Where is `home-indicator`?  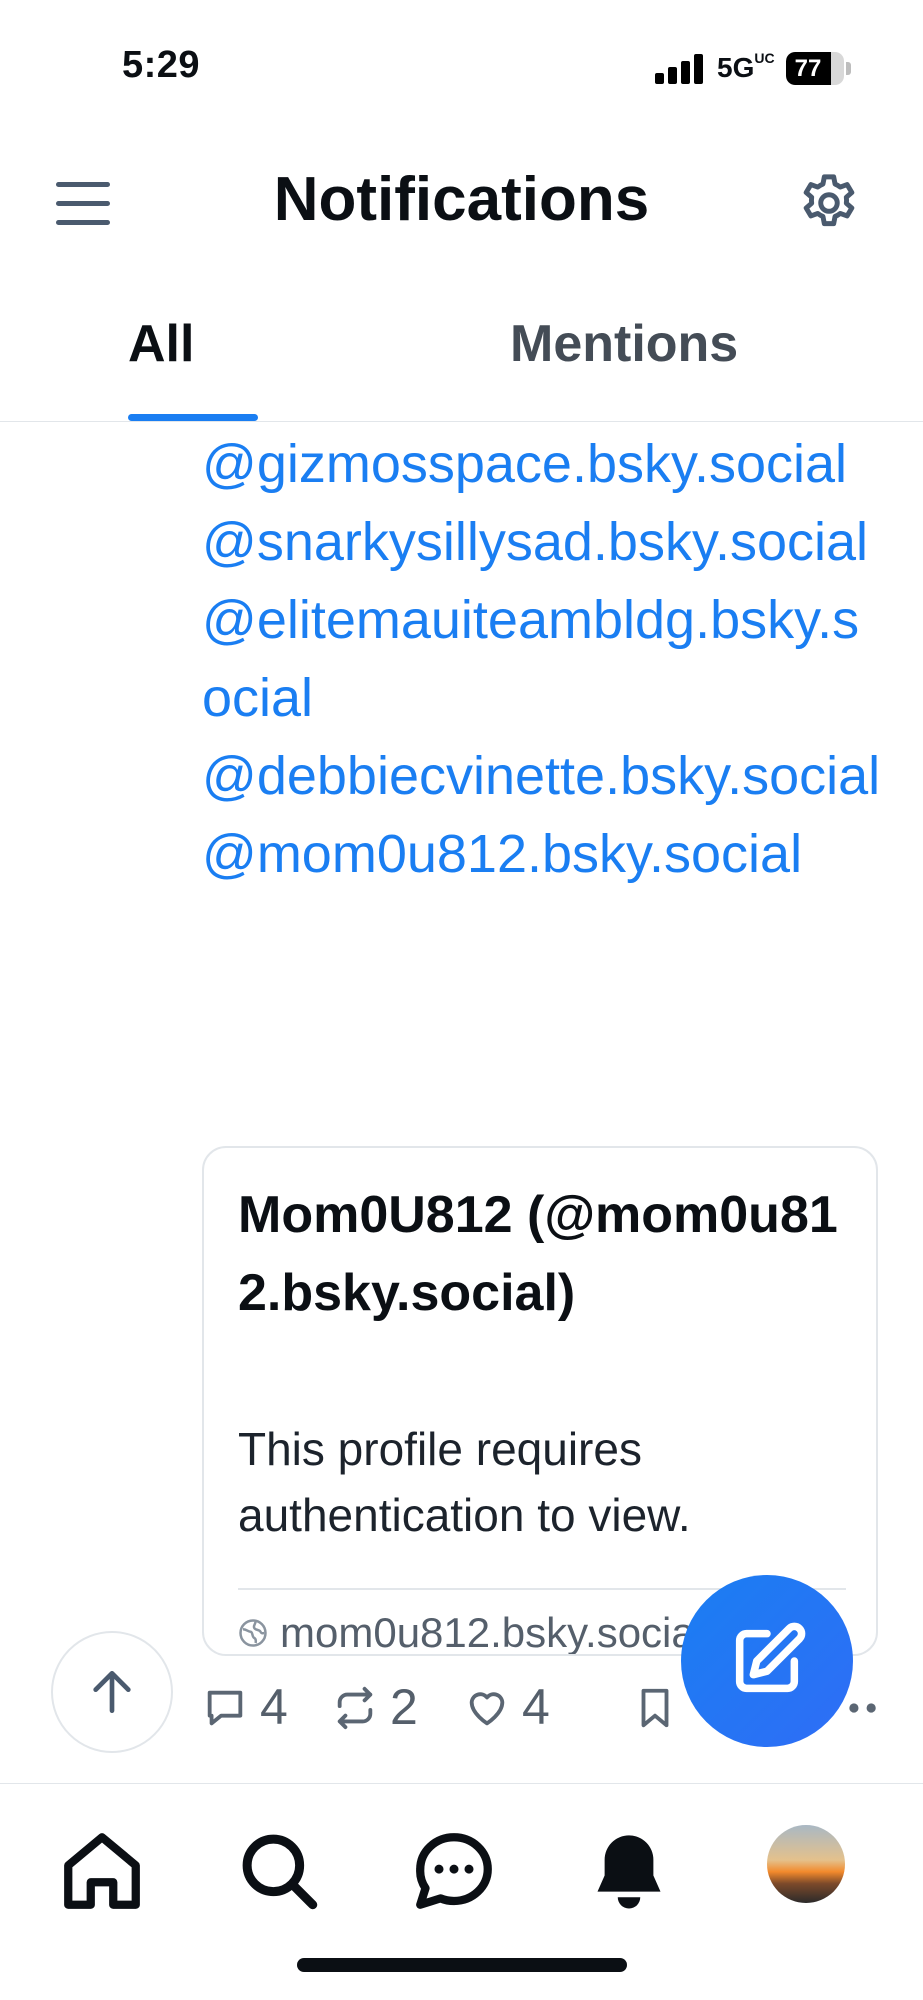
home-indicator is located at coordinates (462, 1965).